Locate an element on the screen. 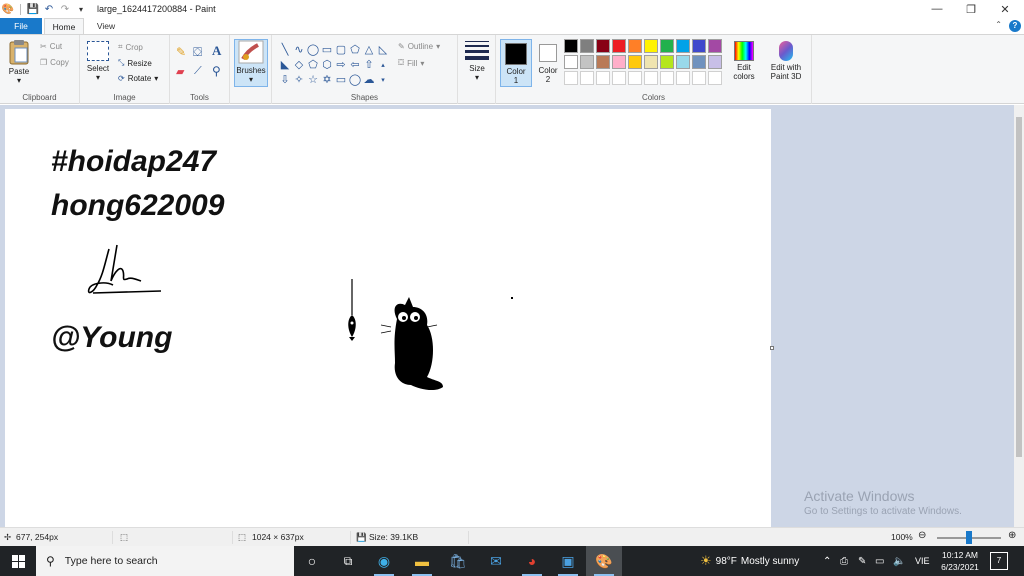 The image size is (1024, 576). pen-icon: ✎ is located at coordinates (862, 561).